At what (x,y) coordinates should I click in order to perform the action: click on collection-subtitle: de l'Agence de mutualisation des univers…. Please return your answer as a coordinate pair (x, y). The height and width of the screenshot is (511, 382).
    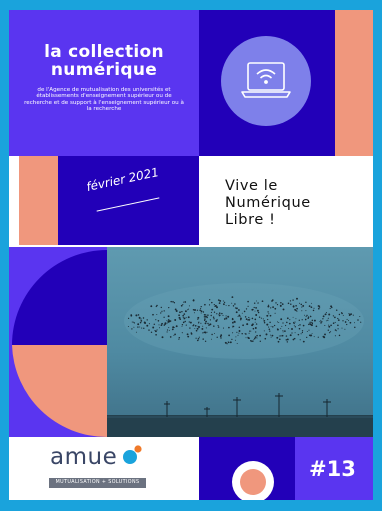
    Looking at the image, I should click on (104, 99).